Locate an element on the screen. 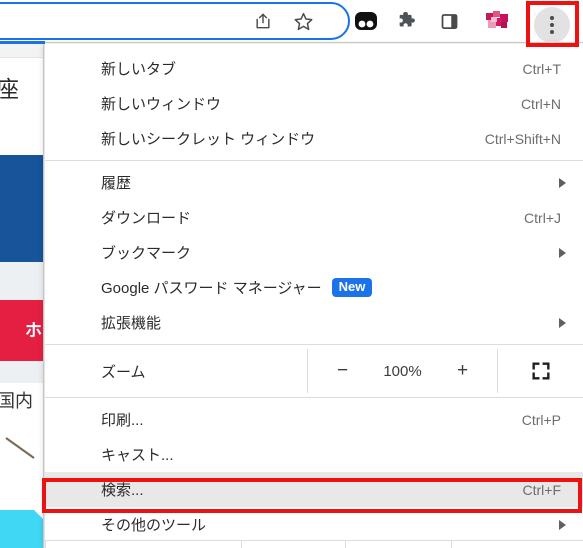  sidebar-cyan-block is located at coordinates (21, 529).